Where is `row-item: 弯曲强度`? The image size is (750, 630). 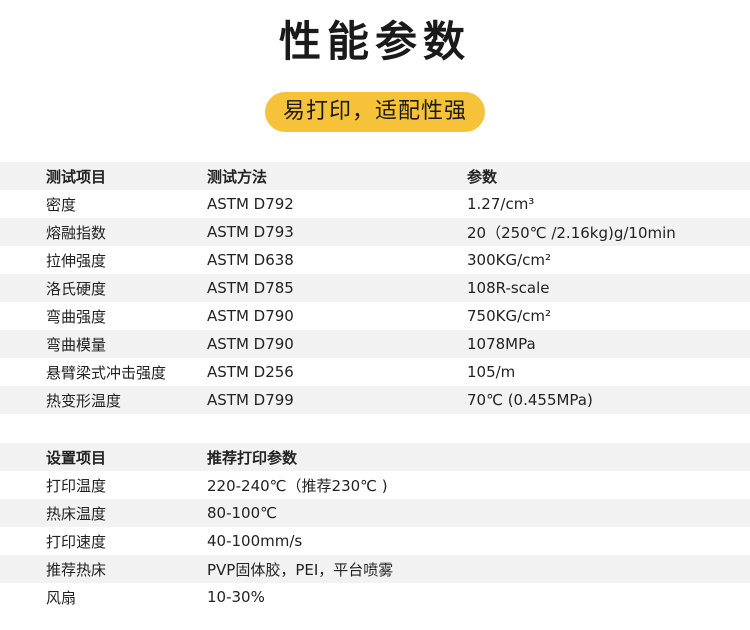 row-item: 弯曲强度 is located at coordinates (76, 316).